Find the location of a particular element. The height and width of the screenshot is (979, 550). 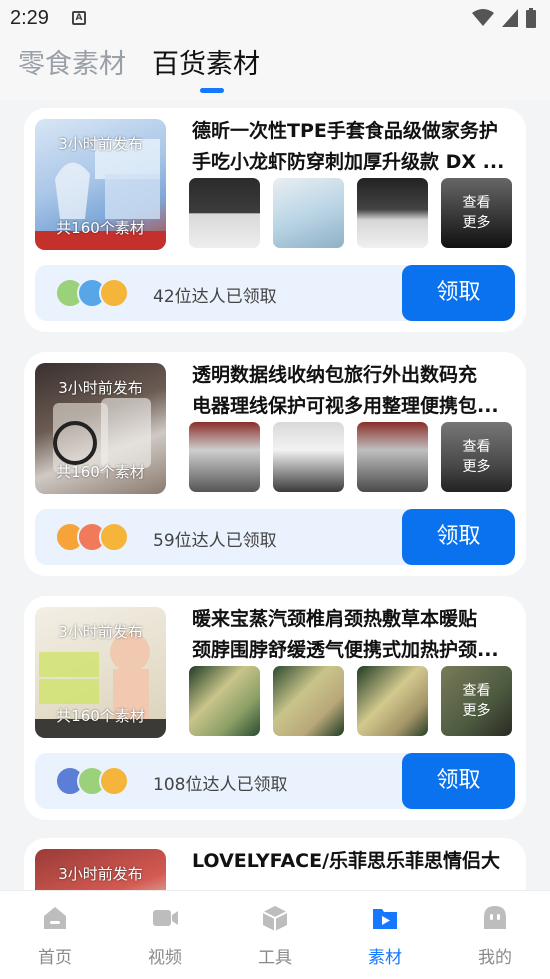

nav-label: 我的 is located at coordinates (495, 958).